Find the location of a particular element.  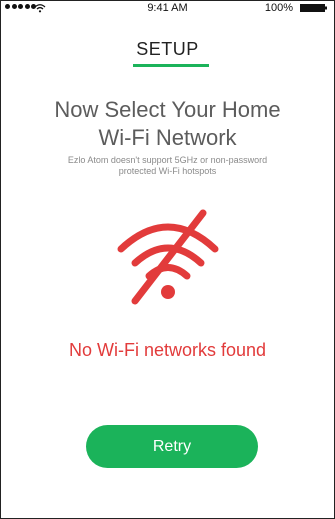

no-networks-message: No Wi-Fi networks found is located at coordinates (167, 350).